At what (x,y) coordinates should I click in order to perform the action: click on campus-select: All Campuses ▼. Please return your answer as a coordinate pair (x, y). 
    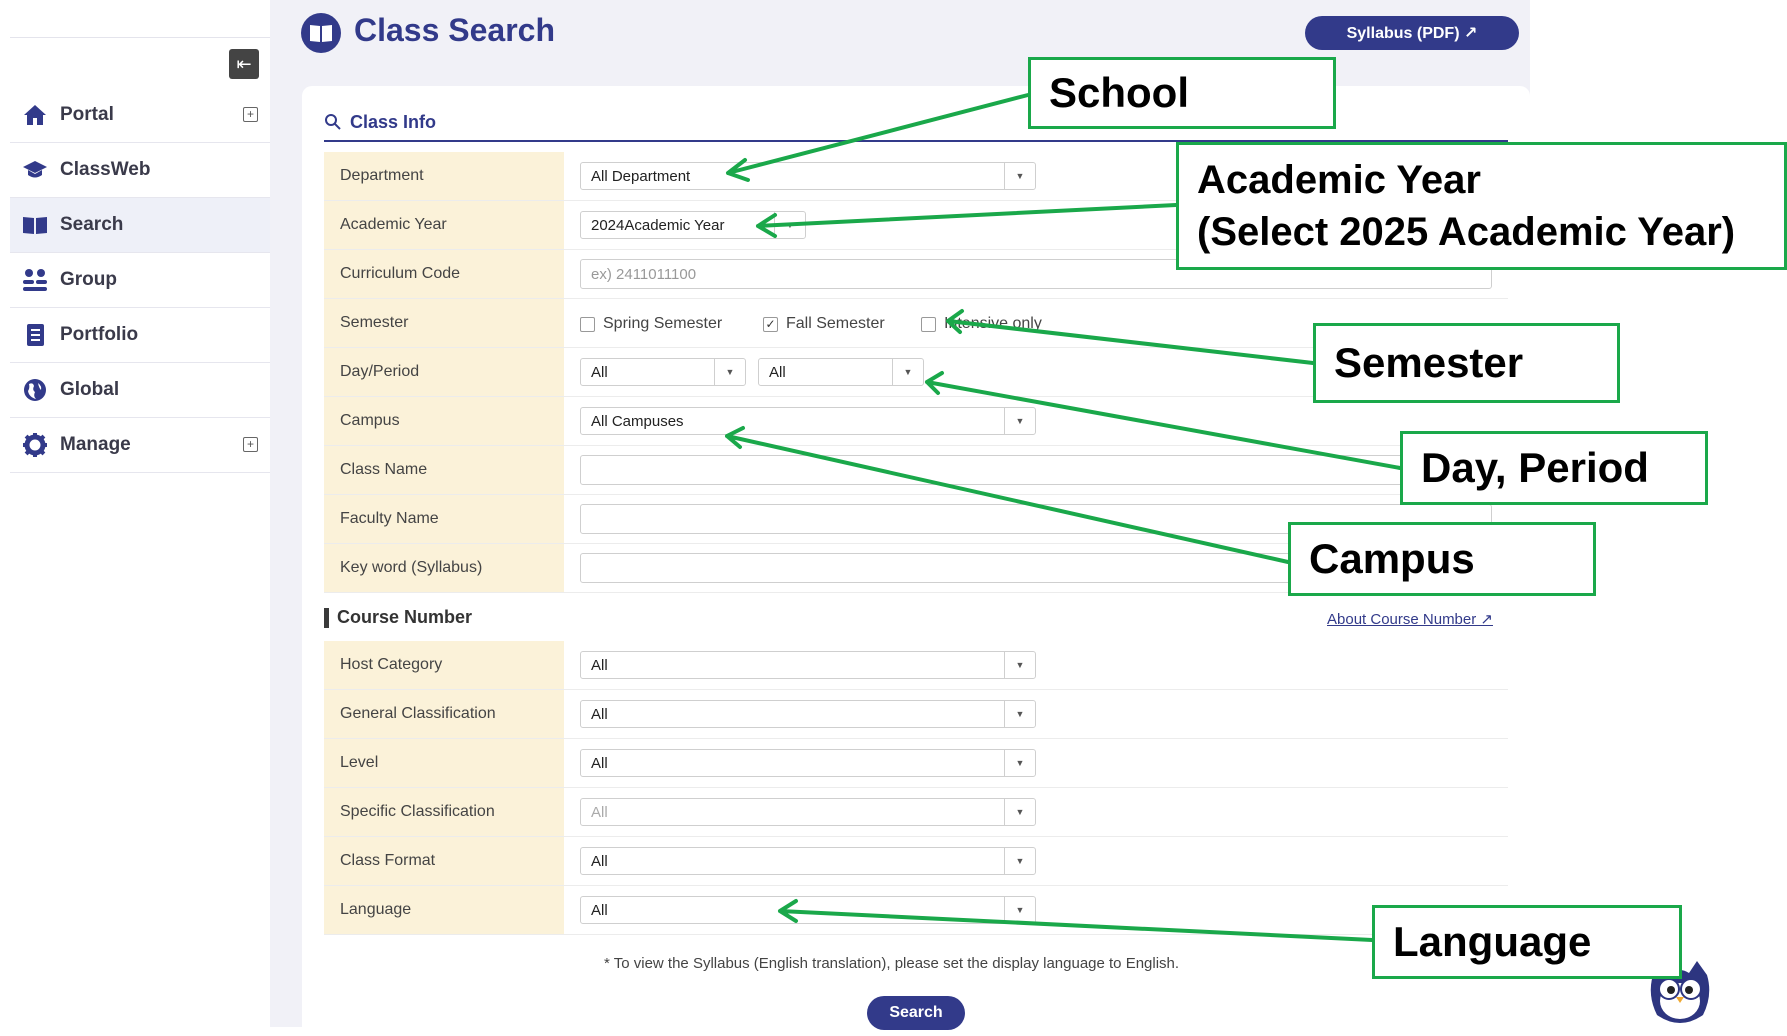
    Looking at the image, I should click on (808, 421).